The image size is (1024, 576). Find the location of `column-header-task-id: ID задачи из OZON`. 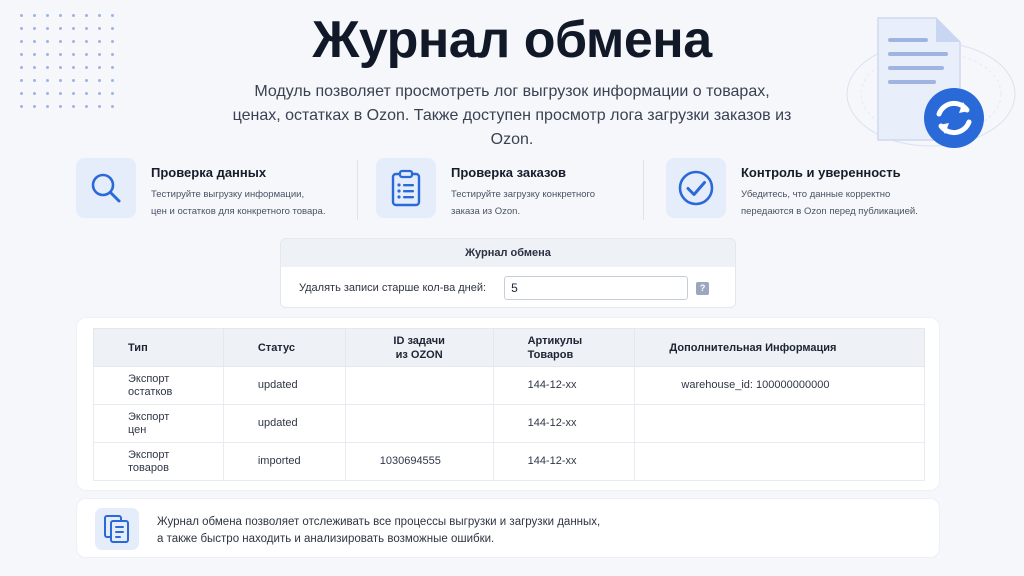

column-header-task-id: ID задачи из OZON is located at coordinates (419, 347).